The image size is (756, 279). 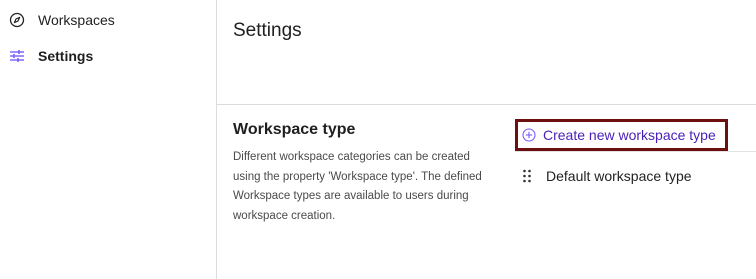 I want to click on create-workspace-type-button: Create new workspace type, so click(x=621, y=135).